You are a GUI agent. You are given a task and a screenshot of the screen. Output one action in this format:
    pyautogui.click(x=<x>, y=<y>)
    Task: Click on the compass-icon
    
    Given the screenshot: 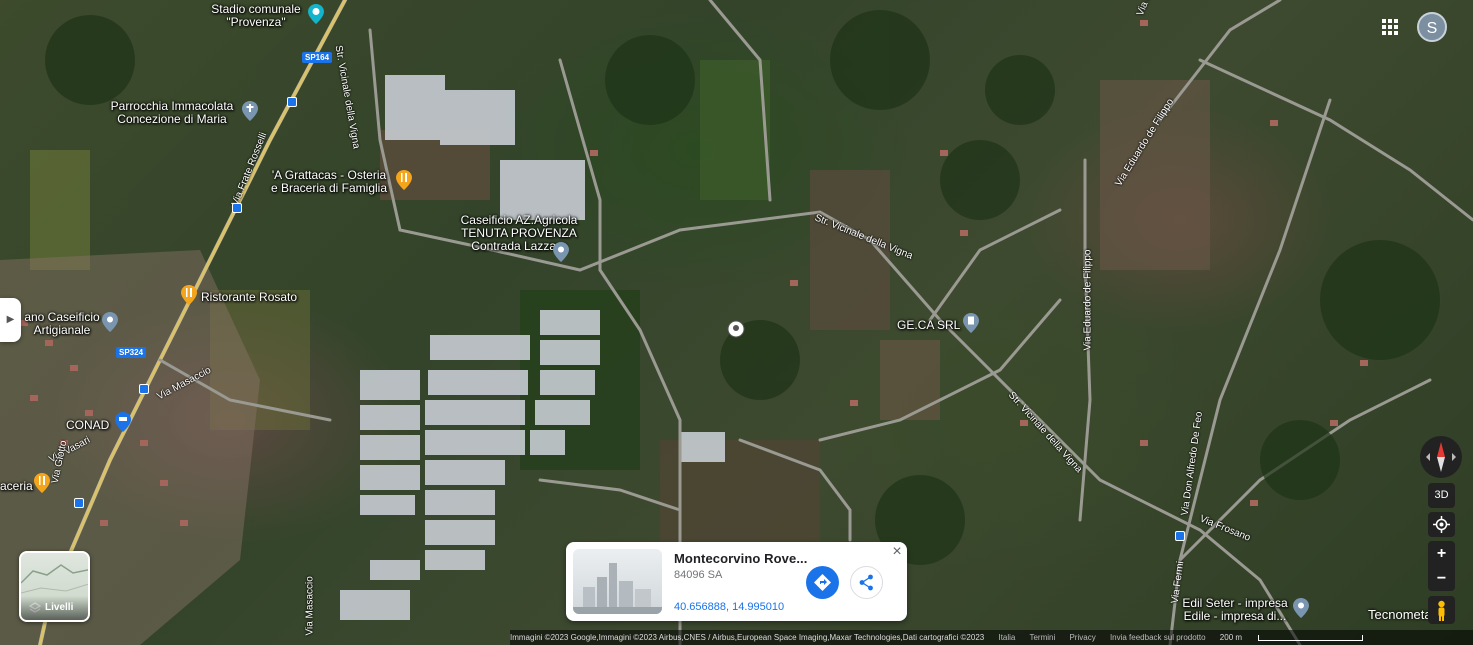 What is the action you would take?
    pyautogui.click(x=1441, y=457)
    